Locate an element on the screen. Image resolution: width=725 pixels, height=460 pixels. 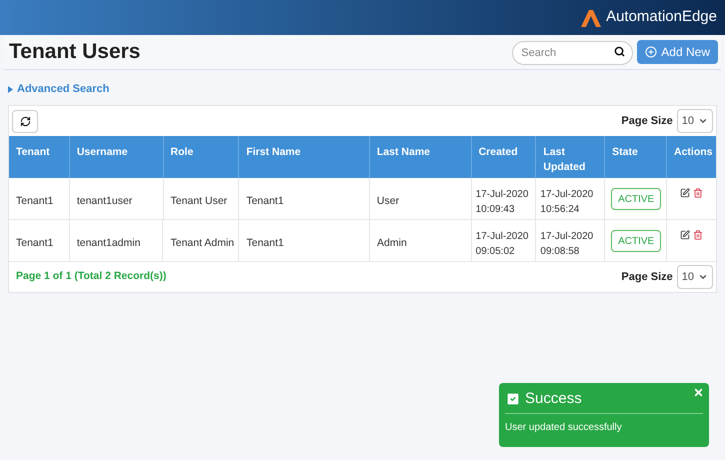
refresh-icon is located at coordinates (25, 121).